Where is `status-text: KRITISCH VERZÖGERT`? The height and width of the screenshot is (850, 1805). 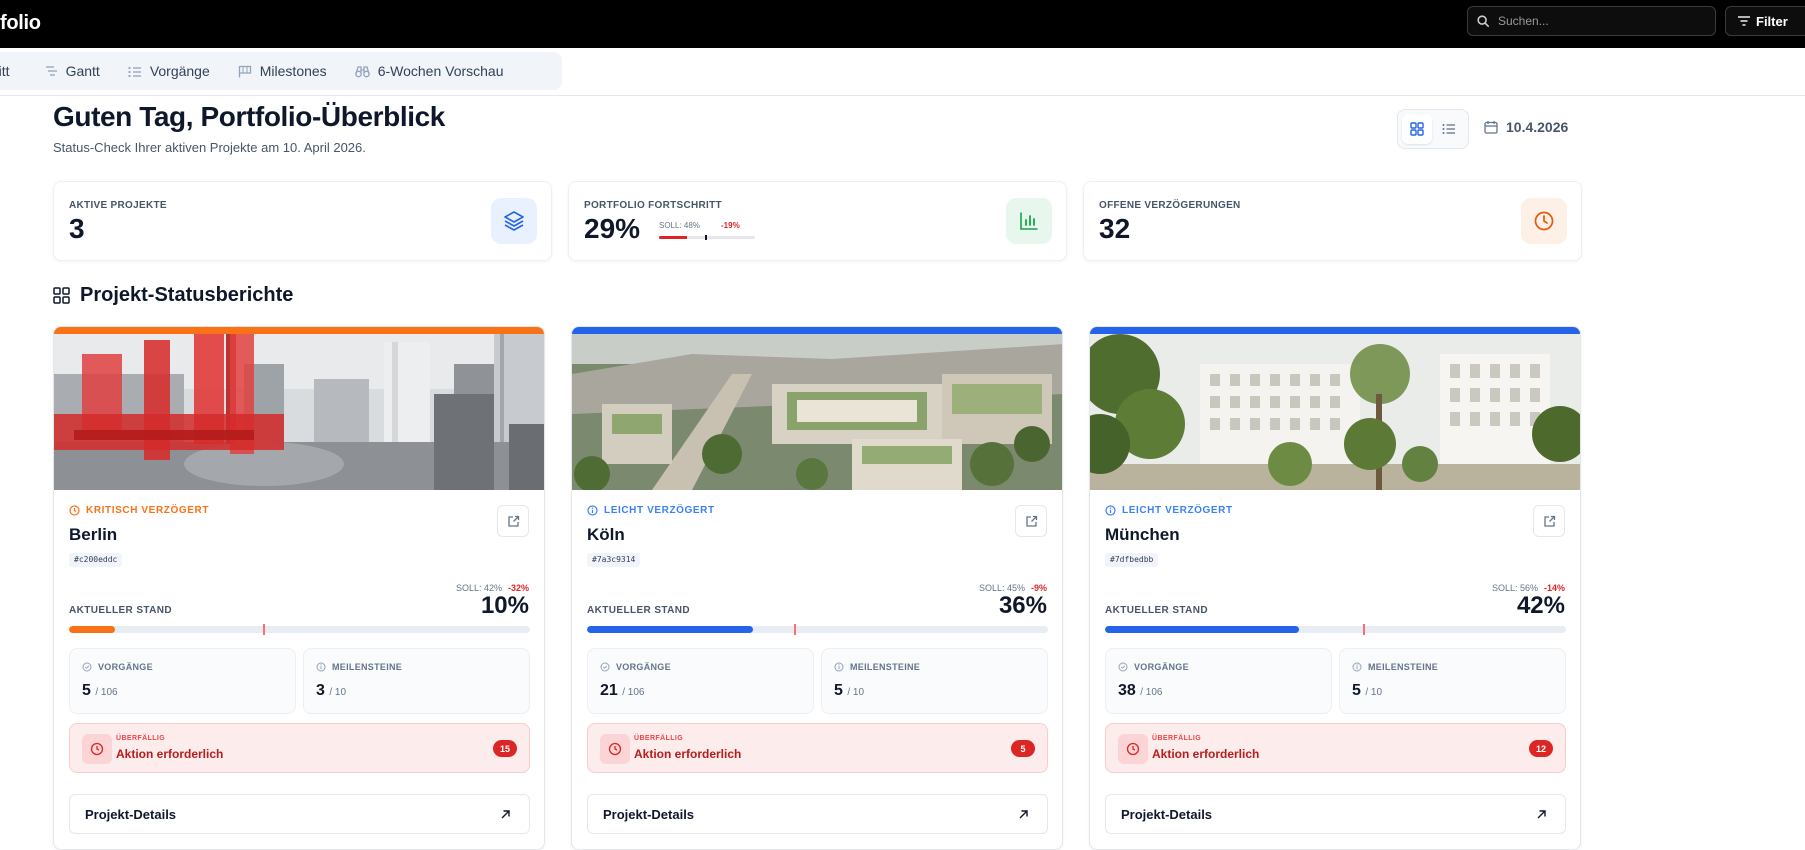 status-text: KRITISCH VERZÖGERT is located at coordinates (148, 510).